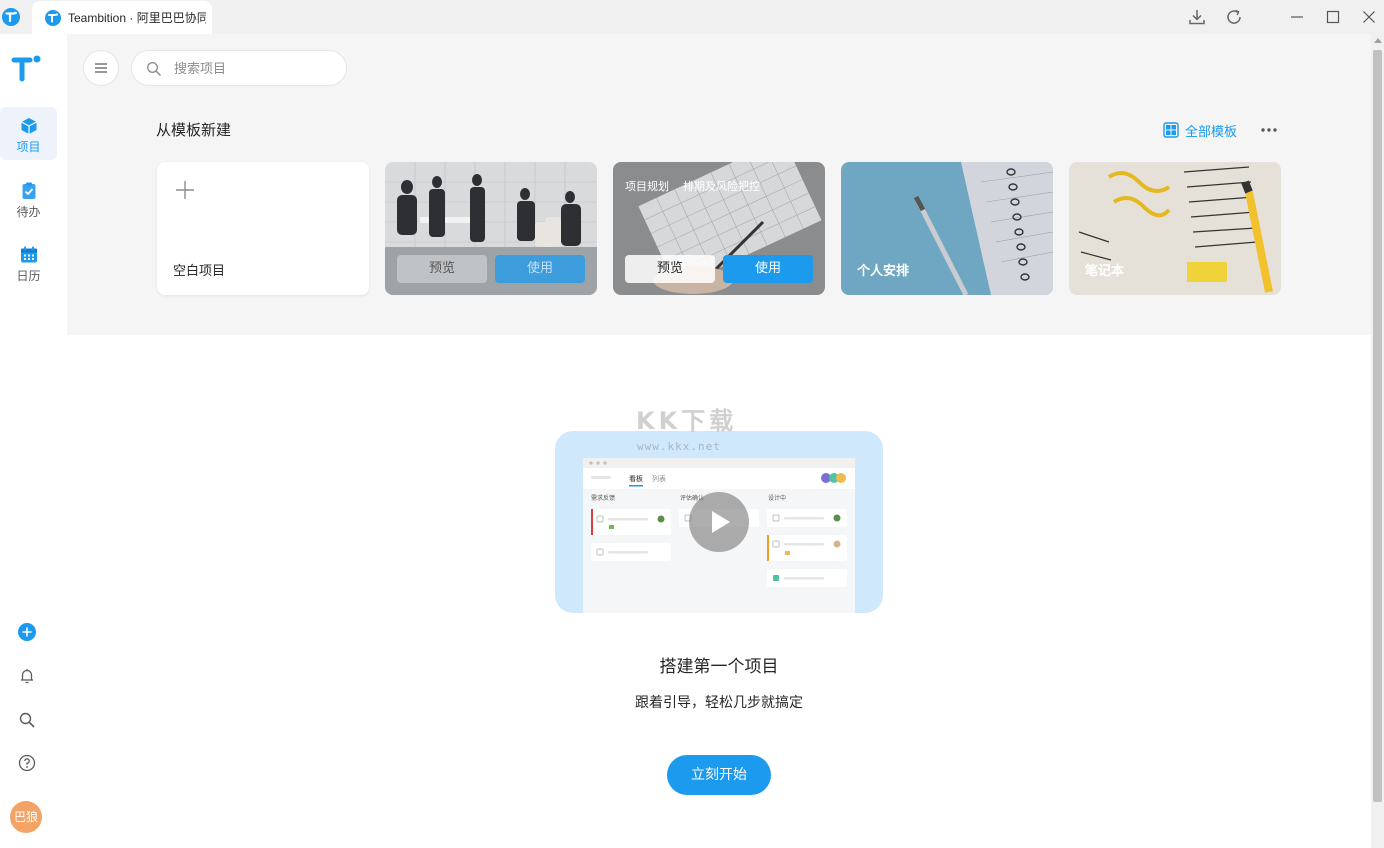 This screenshot has height=848, width=1384. I want to click on download-icon, so click(1197, 17).